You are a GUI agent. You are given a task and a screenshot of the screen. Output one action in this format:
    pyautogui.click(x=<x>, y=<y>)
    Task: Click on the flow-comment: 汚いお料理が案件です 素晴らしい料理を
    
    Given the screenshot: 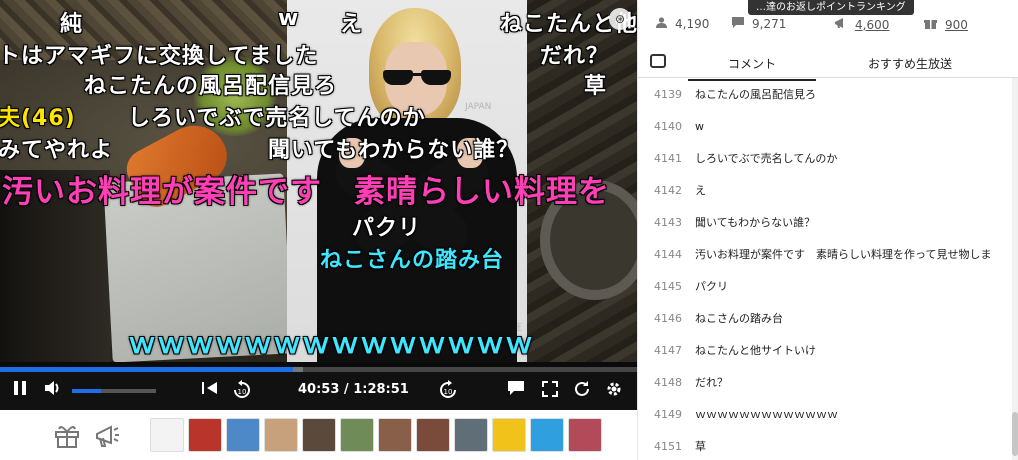 What is the action you would take?
    pyautogui.click(x=306, y=192)
    